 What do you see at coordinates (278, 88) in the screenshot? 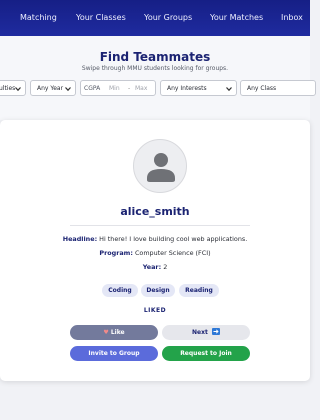
I see `class-select: Any Class` at bounding box center [278, 88].